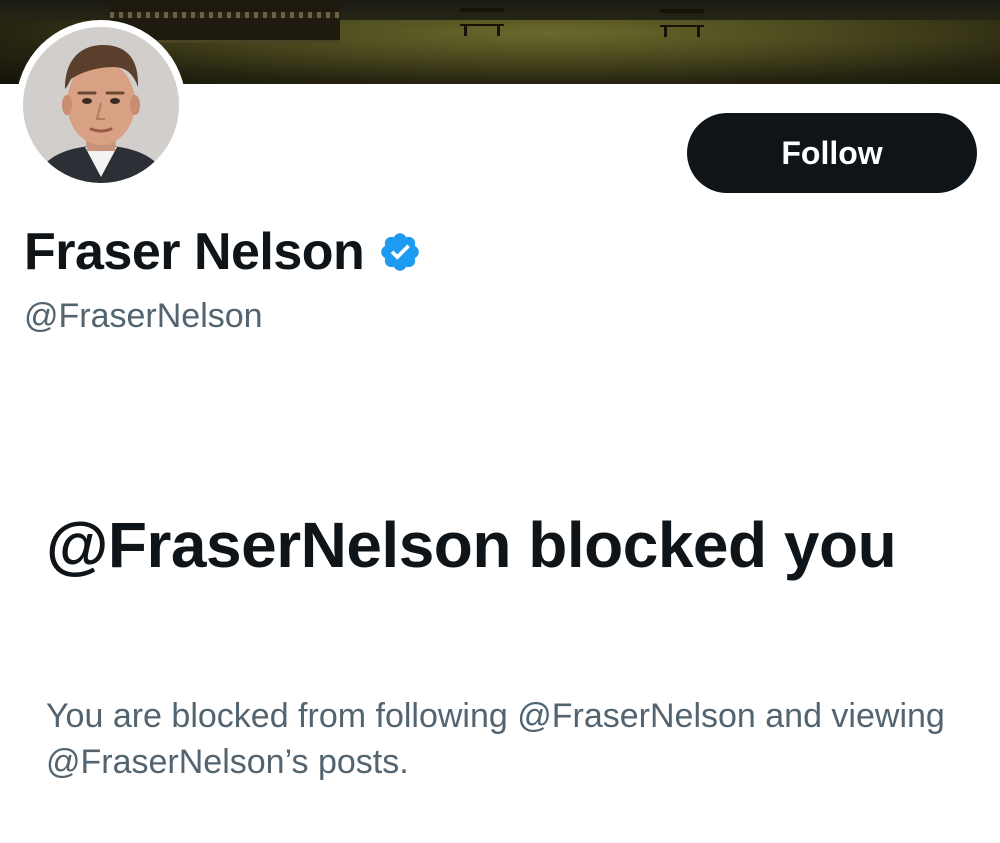 This screenshot has height=843, width=1000. Describe the element at coordinates (143, 316) in the screenshot. I see `profile-handle: @FraserNelson` at that location.